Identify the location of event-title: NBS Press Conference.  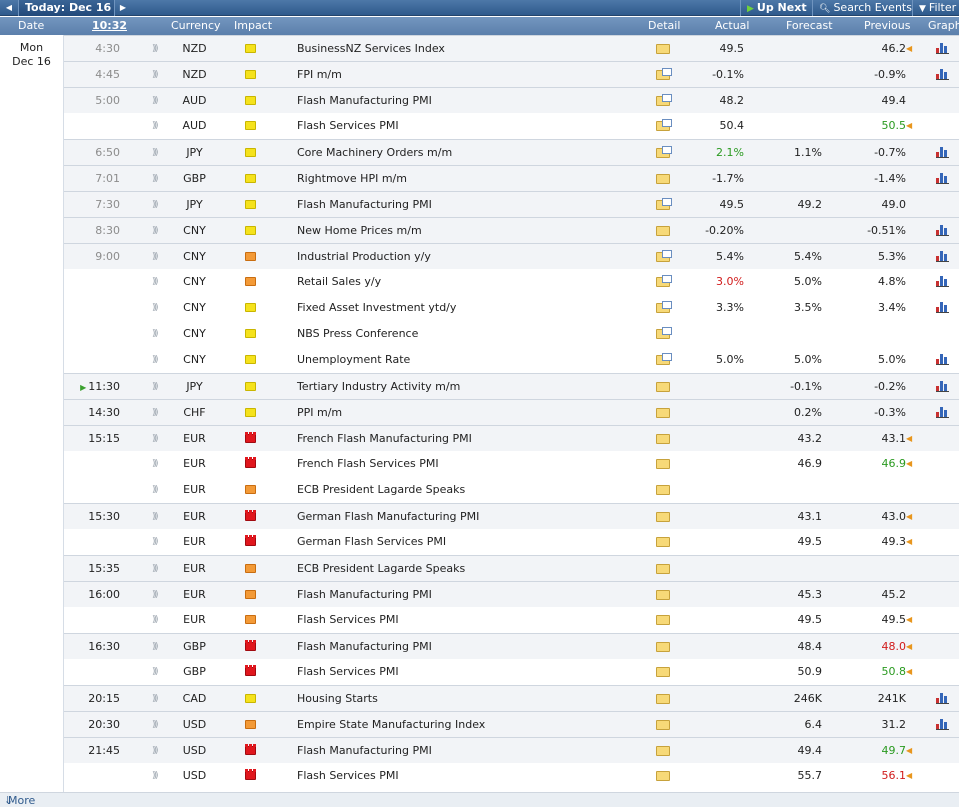
(357, 334).